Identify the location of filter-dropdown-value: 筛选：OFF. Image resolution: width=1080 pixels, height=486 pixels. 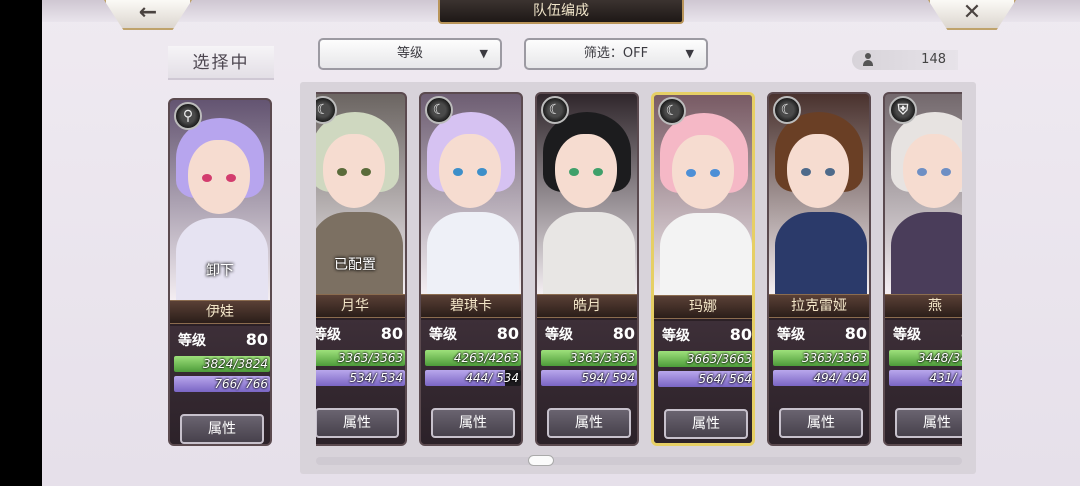
(616, 53).